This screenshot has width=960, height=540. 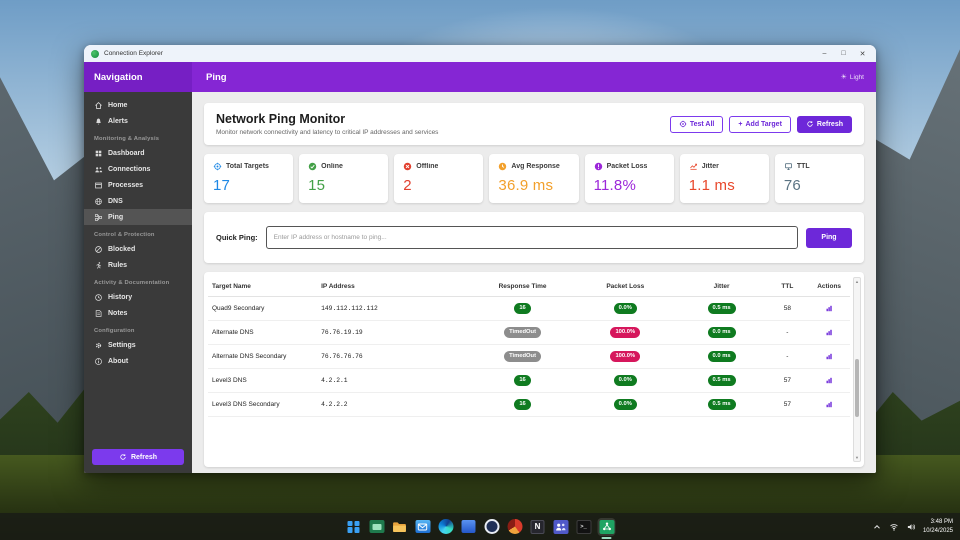 What do you see at coordinates (138, 153) in the screenshot?
I see `sidebar-item-dashboard: Dashboard` at bounding box center [138, 153].